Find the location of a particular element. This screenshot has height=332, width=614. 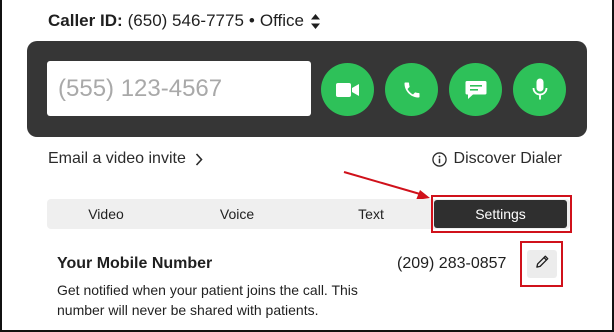

mobile-number-value: (209) 283-0857 is located at coordinates (452, 263).